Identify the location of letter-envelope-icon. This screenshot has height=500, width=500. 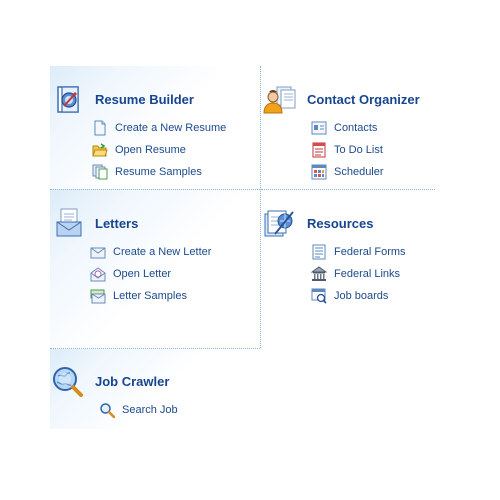
(69, 223).